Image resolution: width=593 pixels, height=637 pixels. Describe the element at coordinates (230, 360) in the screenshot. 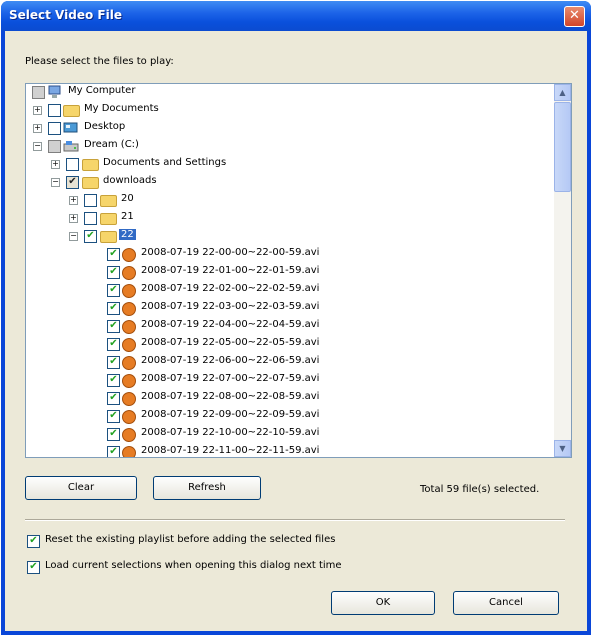

I see `tree-item-label: 2008-07-19 22-06-00~22-06-59.avi` at that location.